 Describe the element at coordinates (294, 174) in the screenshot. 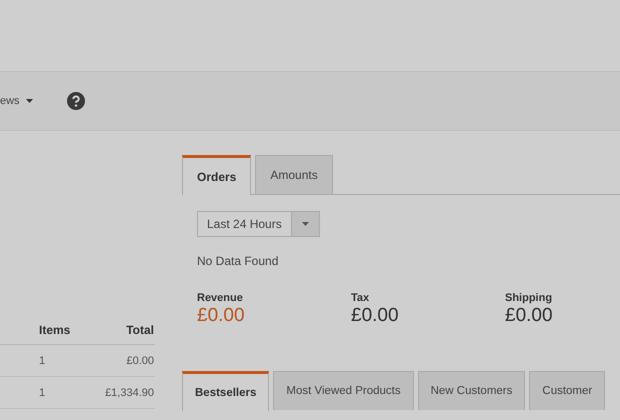

I see `chart-tab: Amounts` at that location.